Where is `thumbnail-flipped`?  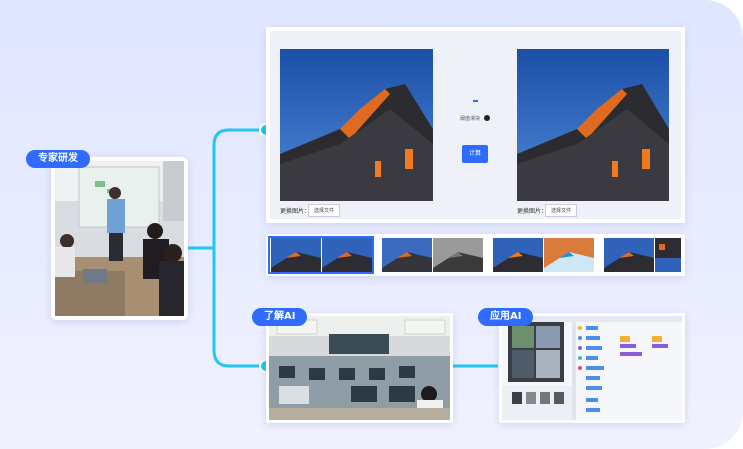 thumbnail-flipped is located at coordinates (668, 255).